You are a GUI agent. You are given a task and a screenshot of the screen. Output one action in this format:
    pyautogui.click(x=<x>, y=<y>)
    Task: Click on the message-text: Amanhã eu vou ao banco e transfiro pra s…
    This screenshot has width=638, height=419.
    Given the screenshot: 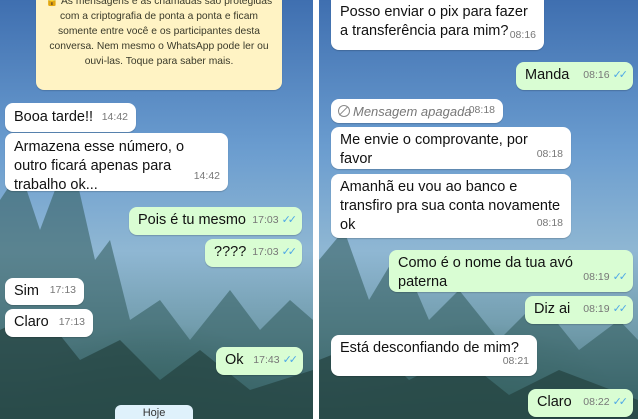 What is the action you would take?
    pyautogui.click(x=450, y=206)
    